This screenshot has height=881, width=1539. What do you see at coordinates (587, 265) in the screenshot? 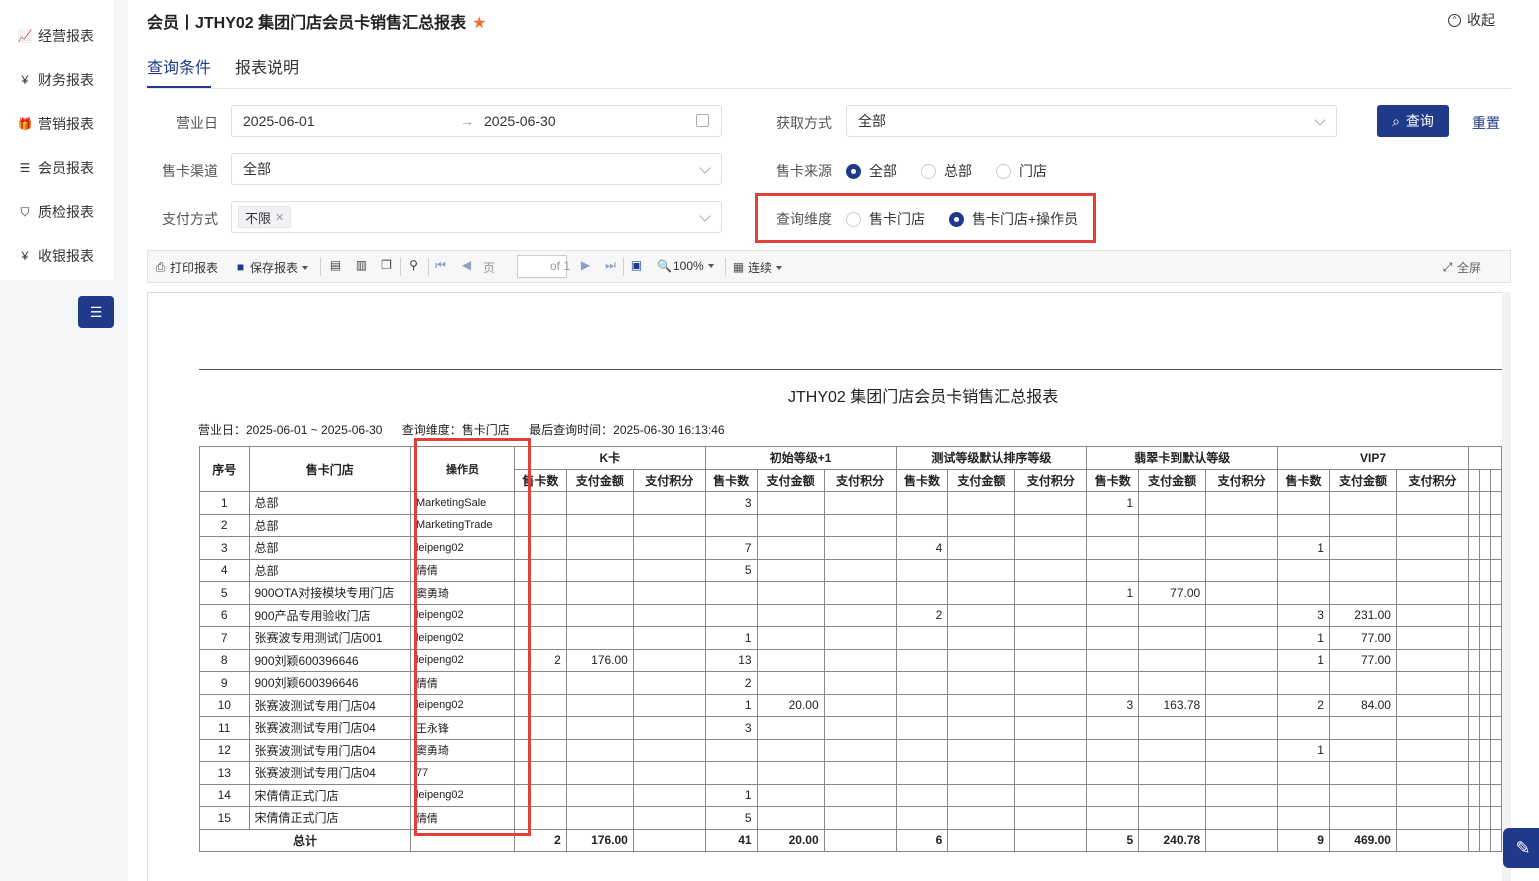
I see `next-page-button: ▶` at bounding box center [587, 265].